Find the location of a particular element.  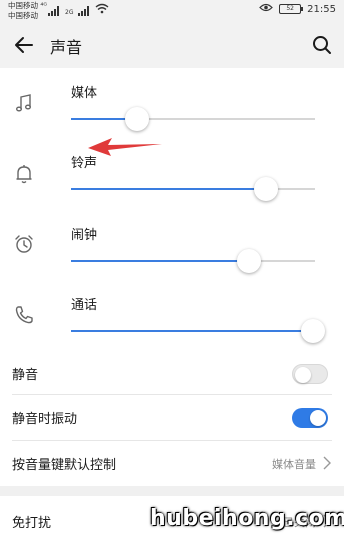

media-volume-slider is located at coordinates (193, 119).